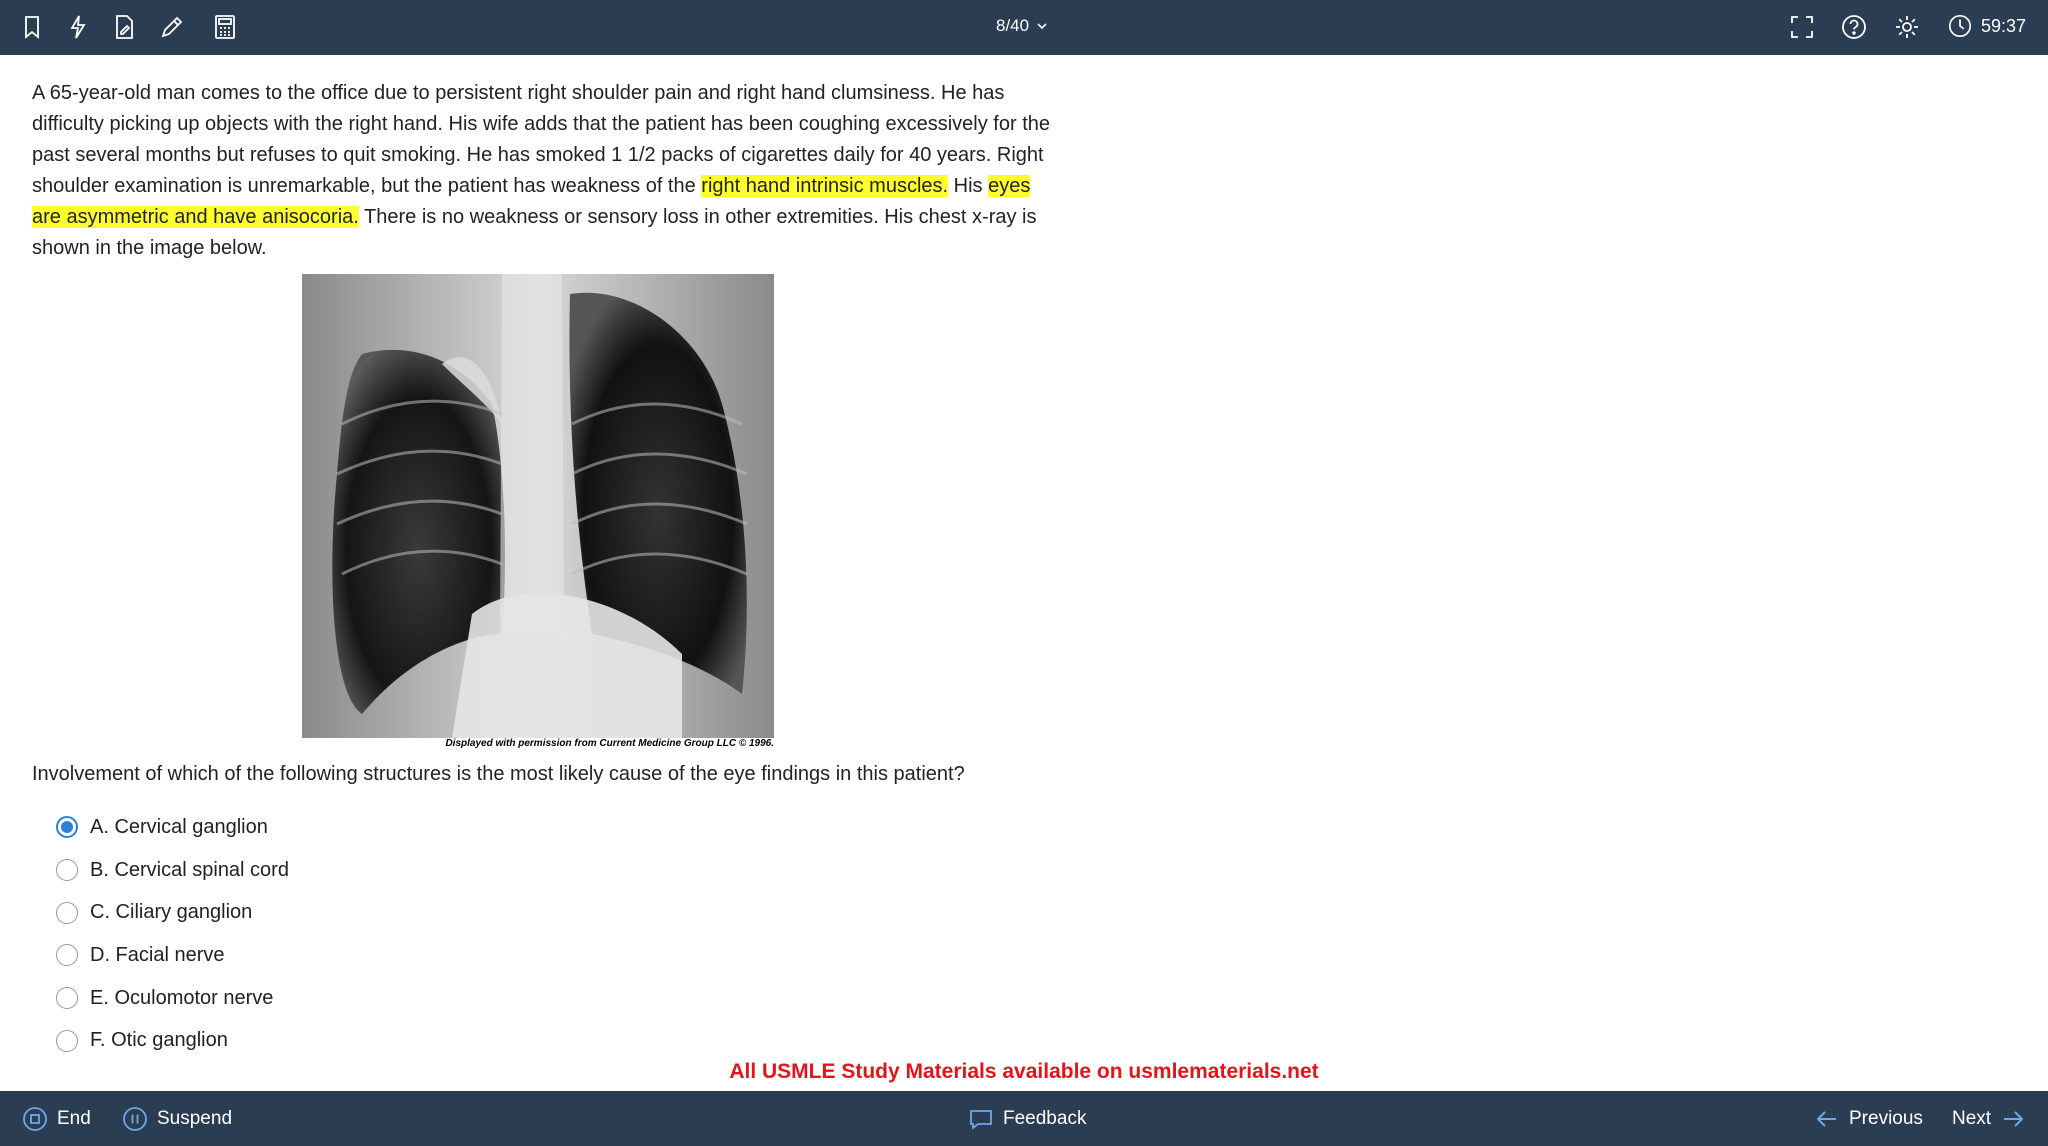 The width and height of the screenshot is (2048, 1146). Describe the element at coordinates (1826, 1118) in the screenshot. I see `arrow-left-icon` at that location.